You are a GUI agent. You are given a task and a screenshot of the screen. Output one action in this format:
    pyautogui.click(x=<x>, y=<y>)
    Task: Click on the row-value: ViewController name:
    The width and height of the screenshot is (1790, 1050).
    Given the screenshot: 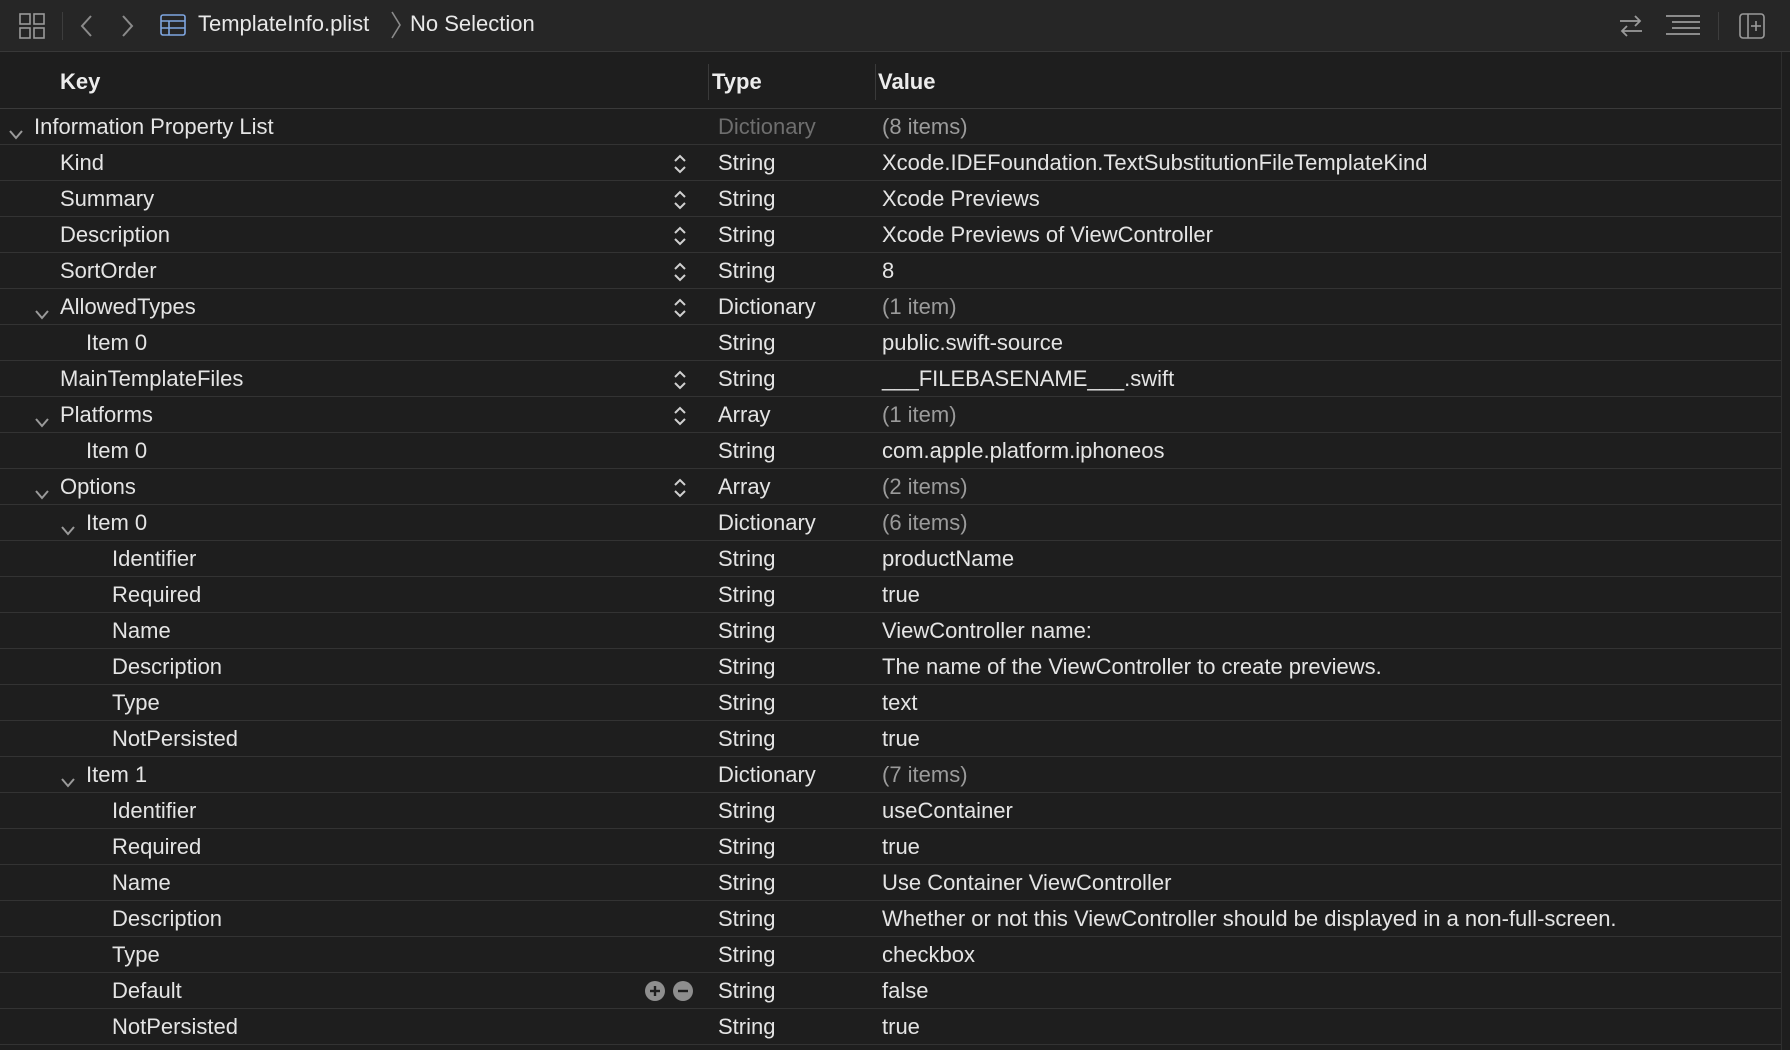 What is the action you would take?
    pyautogui.click(x=987, y=631)
    